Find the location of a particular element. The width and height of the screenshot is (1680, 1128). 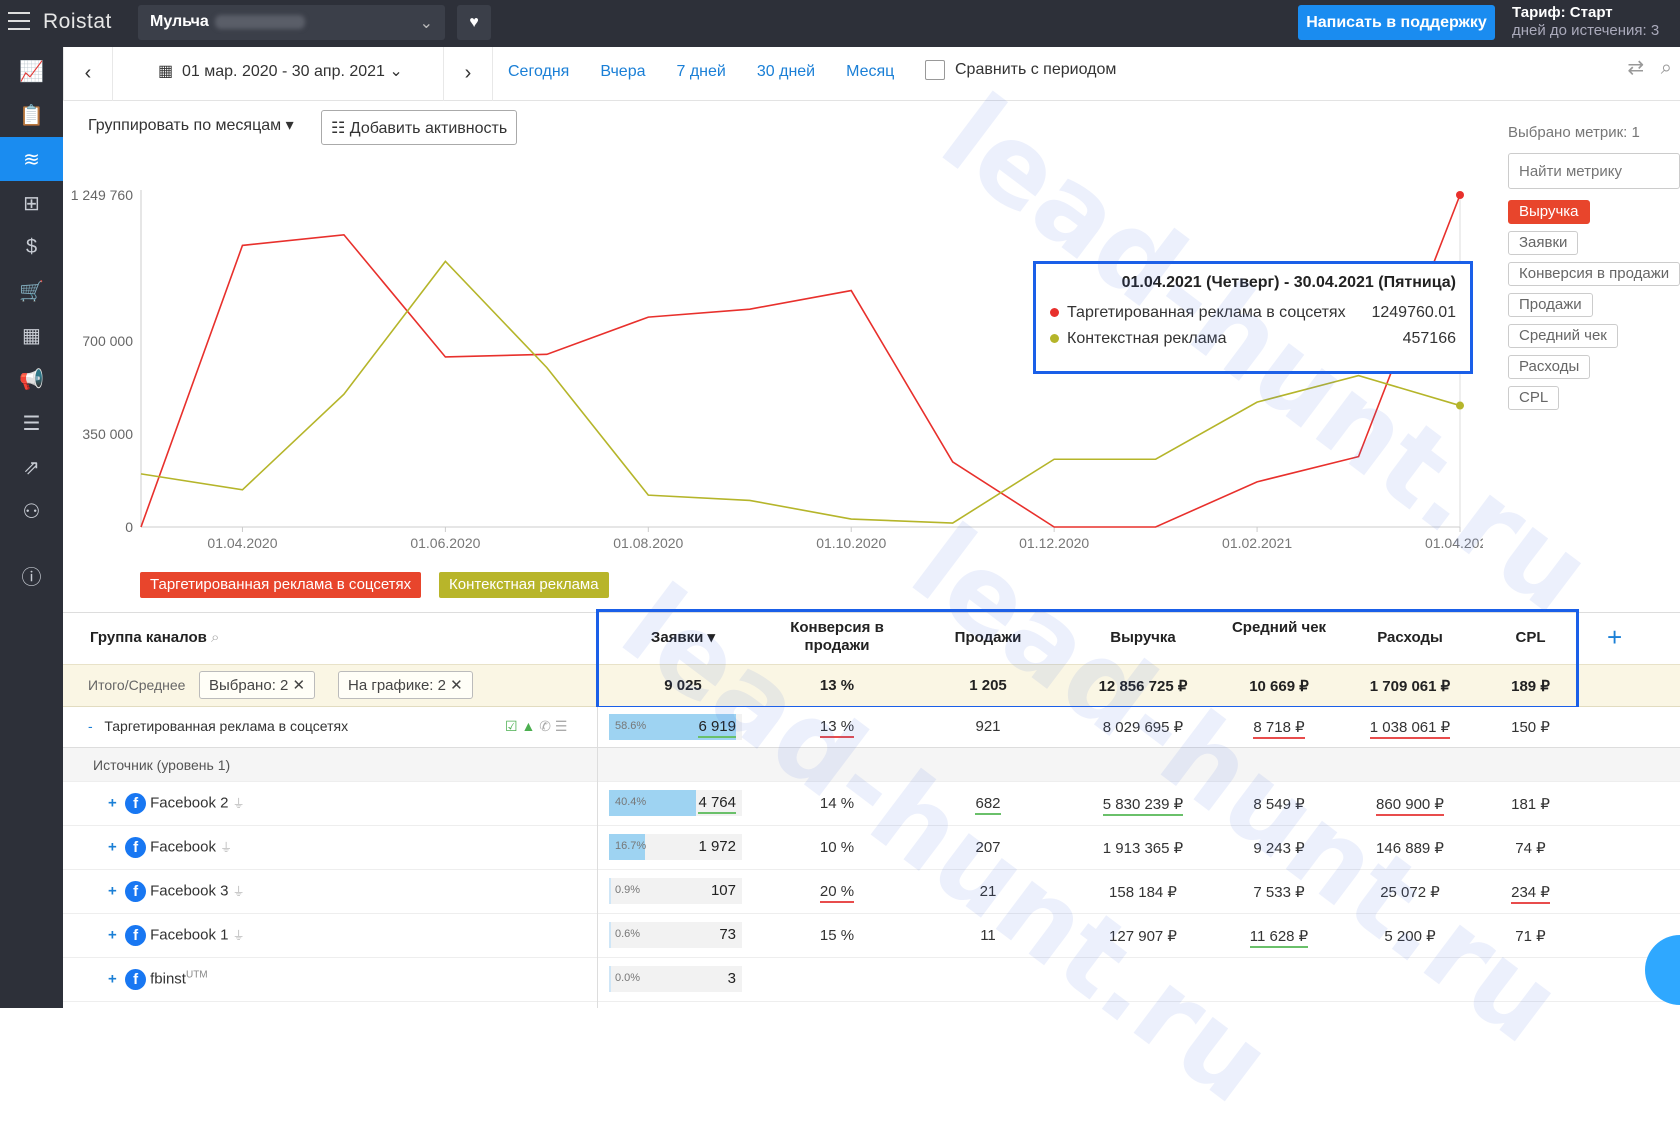

tariff-name: Тариф: Старт is located at coordinates (1562, 12).